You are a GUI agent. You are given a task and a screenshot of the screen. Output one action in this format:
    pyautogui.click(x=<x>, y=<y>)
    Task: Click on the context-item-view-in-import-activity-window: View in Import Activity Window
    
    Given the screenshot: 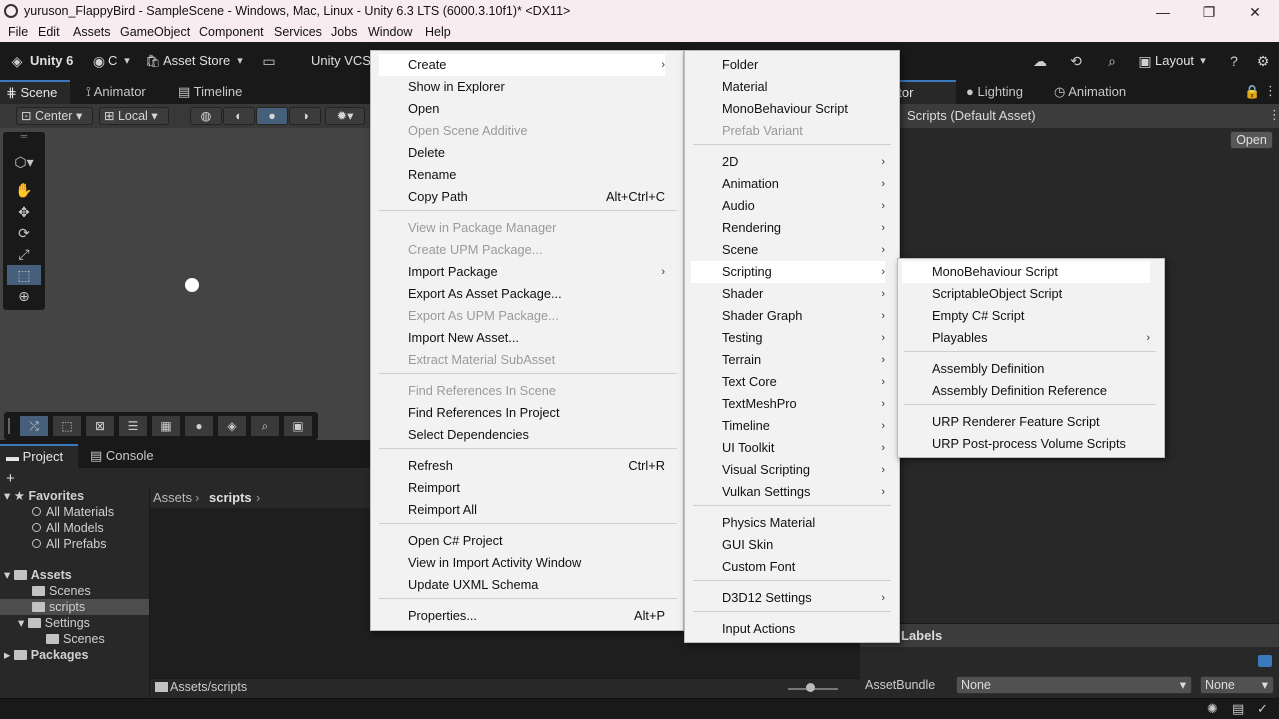 What is the action you would take?
    pyautogui.click(x=536, y=563)
    